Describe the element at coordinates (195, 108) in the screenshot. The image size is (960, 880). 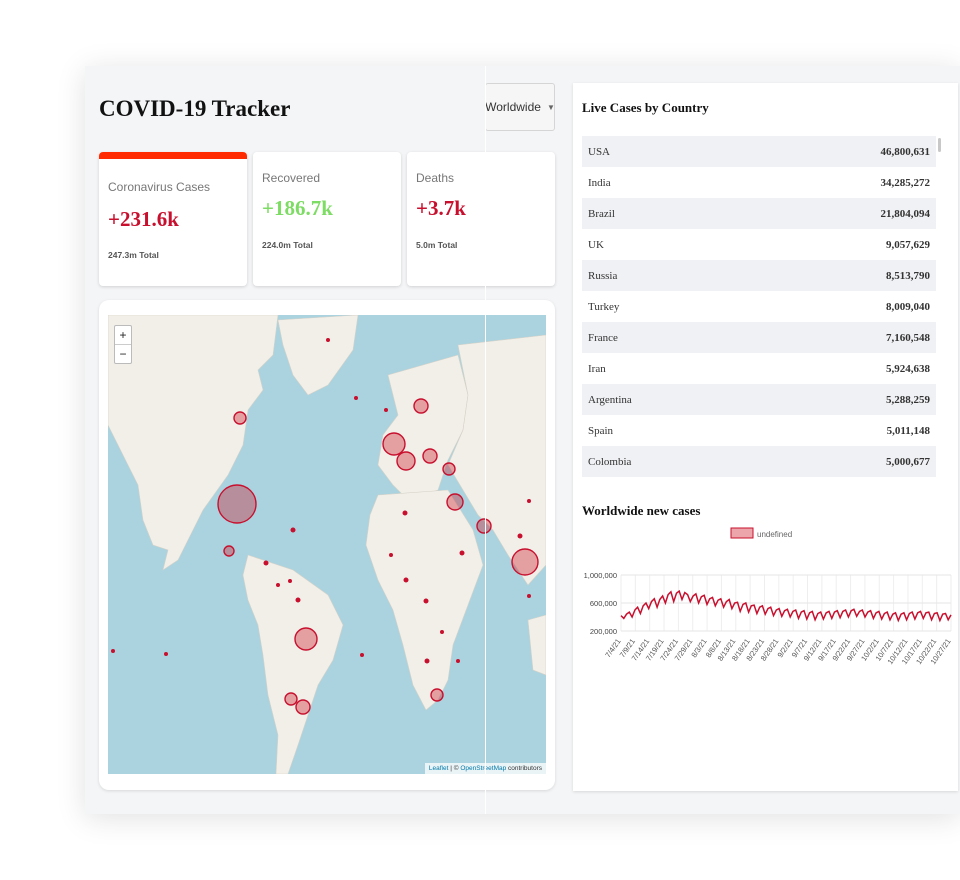
I see `app-title: COVID-19 Tracker` at that location.